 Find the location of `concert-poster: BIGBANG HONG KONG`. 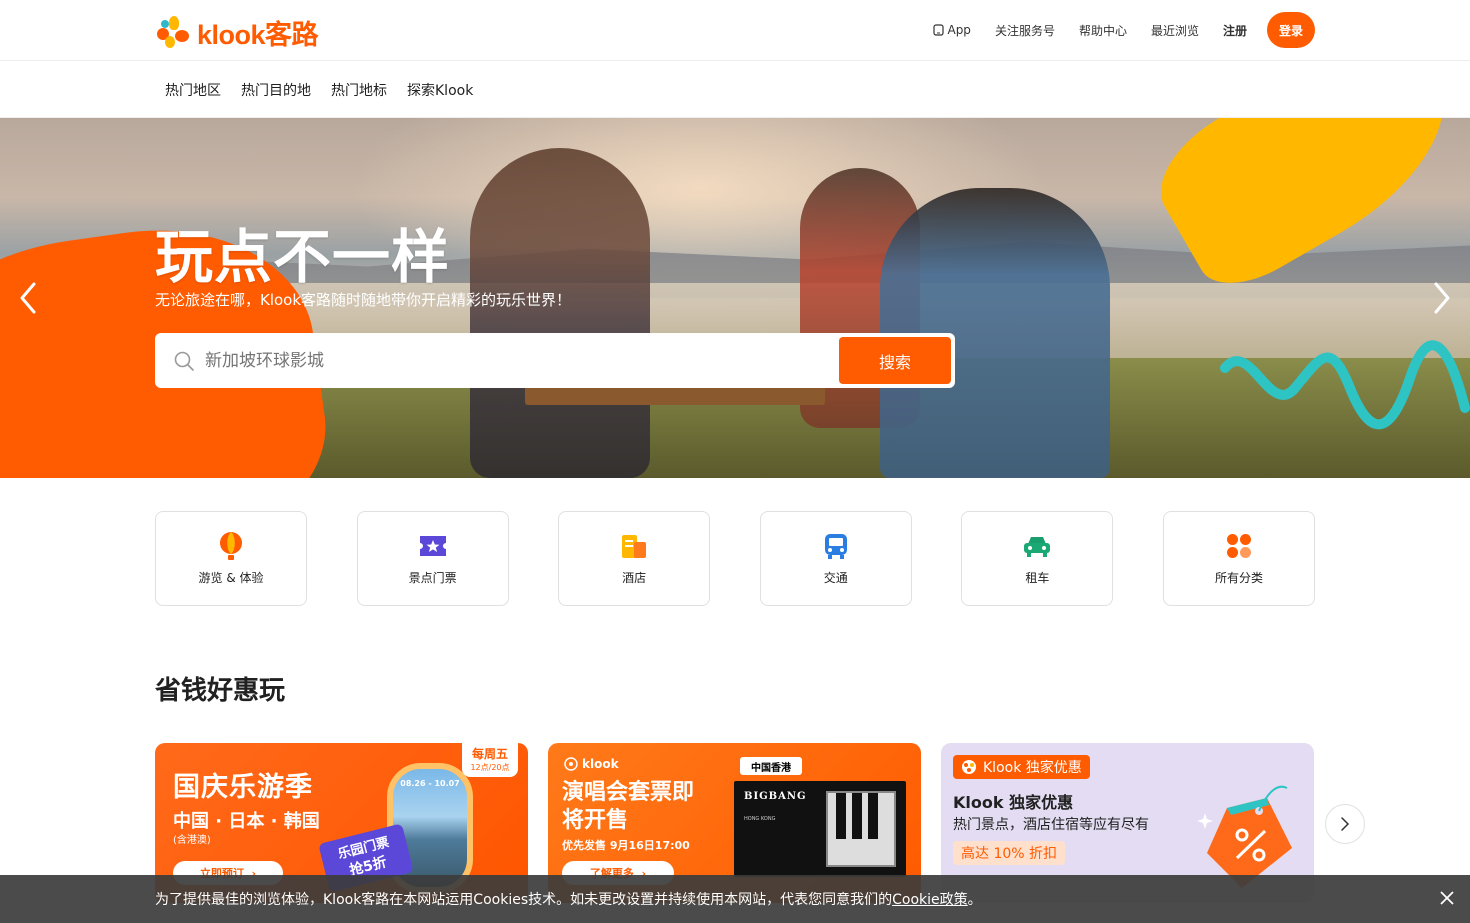

concert-poster: BIGBANG HONG KONG is located at coordinates (820, 829).